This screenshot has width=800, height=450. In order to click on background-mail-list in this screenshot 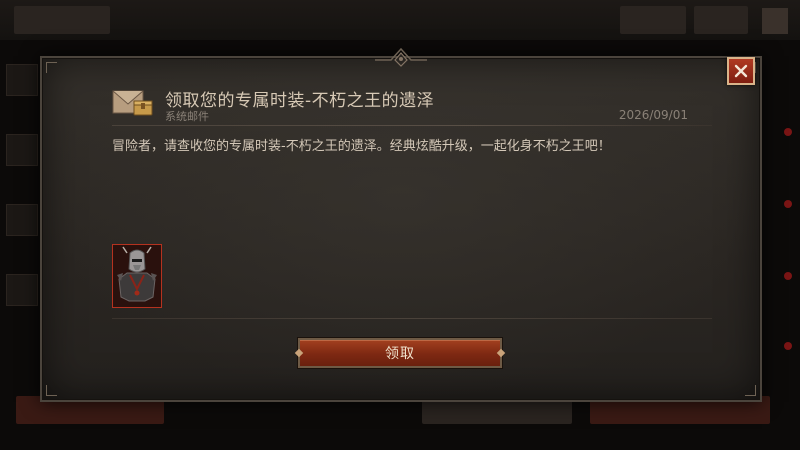, I will do `click(20, 224)`.